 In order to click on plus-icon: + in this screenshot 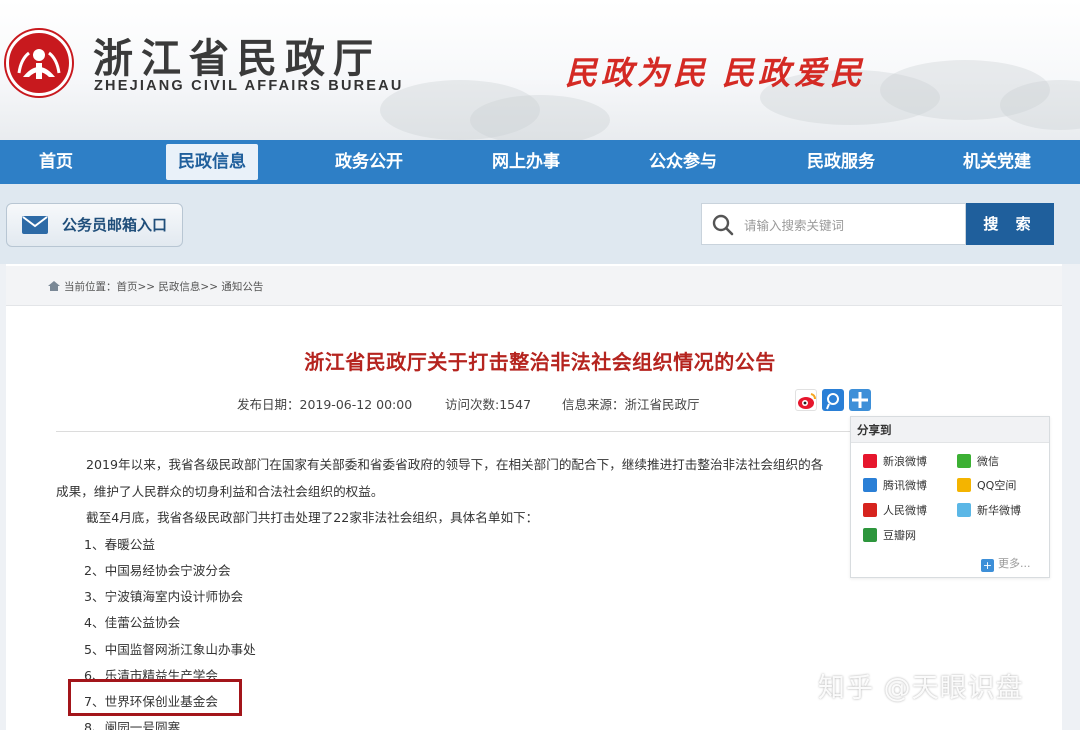, I will do `click(987, 565)`.